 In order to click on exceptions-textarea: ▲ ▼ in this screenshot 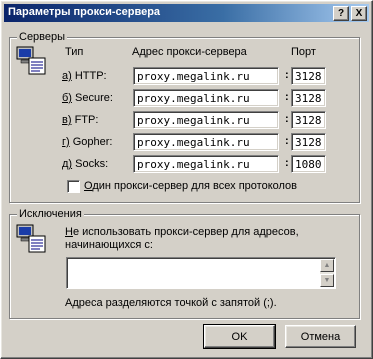, I will do `click(201, 273)`.